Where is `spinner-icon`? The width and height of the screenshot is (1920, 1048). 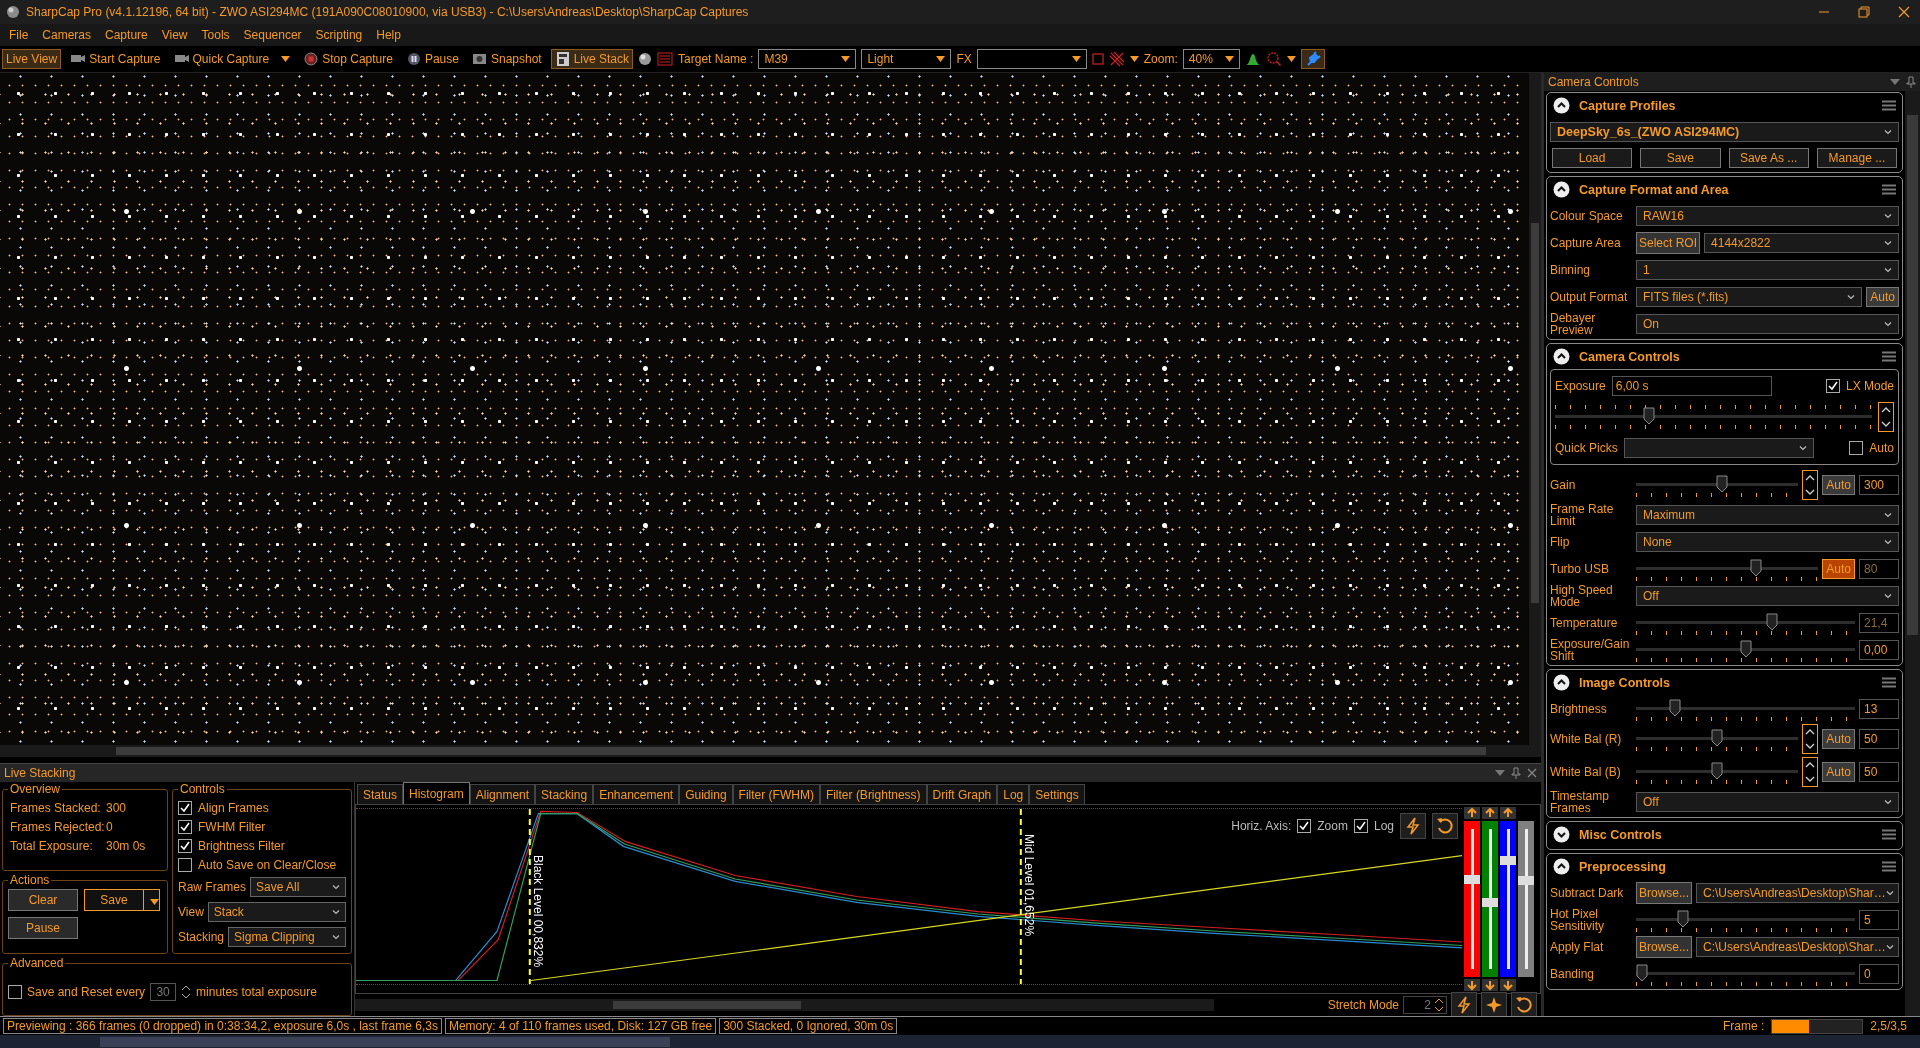 spinner-icon is located at coordinates (186, 991).